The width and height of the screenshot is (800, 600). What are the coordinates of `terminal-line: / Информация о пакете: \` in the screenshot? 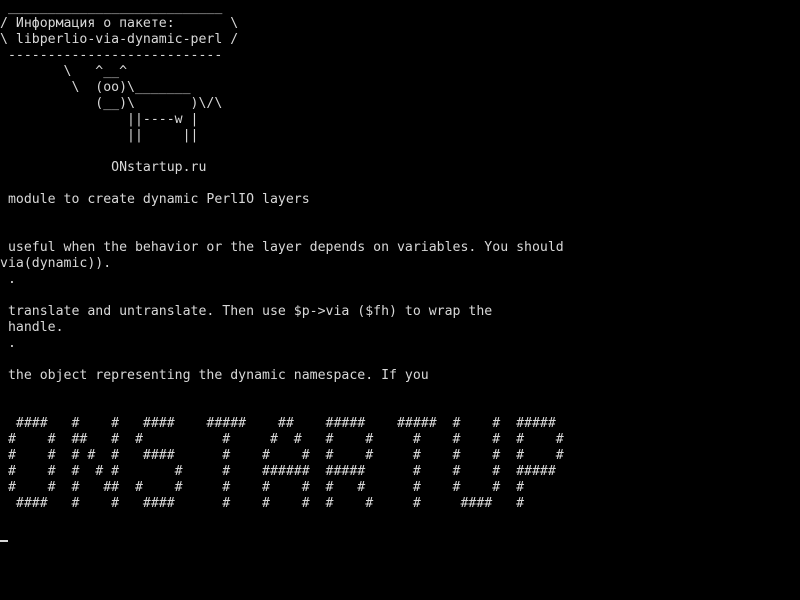 It's located at (119, 23).